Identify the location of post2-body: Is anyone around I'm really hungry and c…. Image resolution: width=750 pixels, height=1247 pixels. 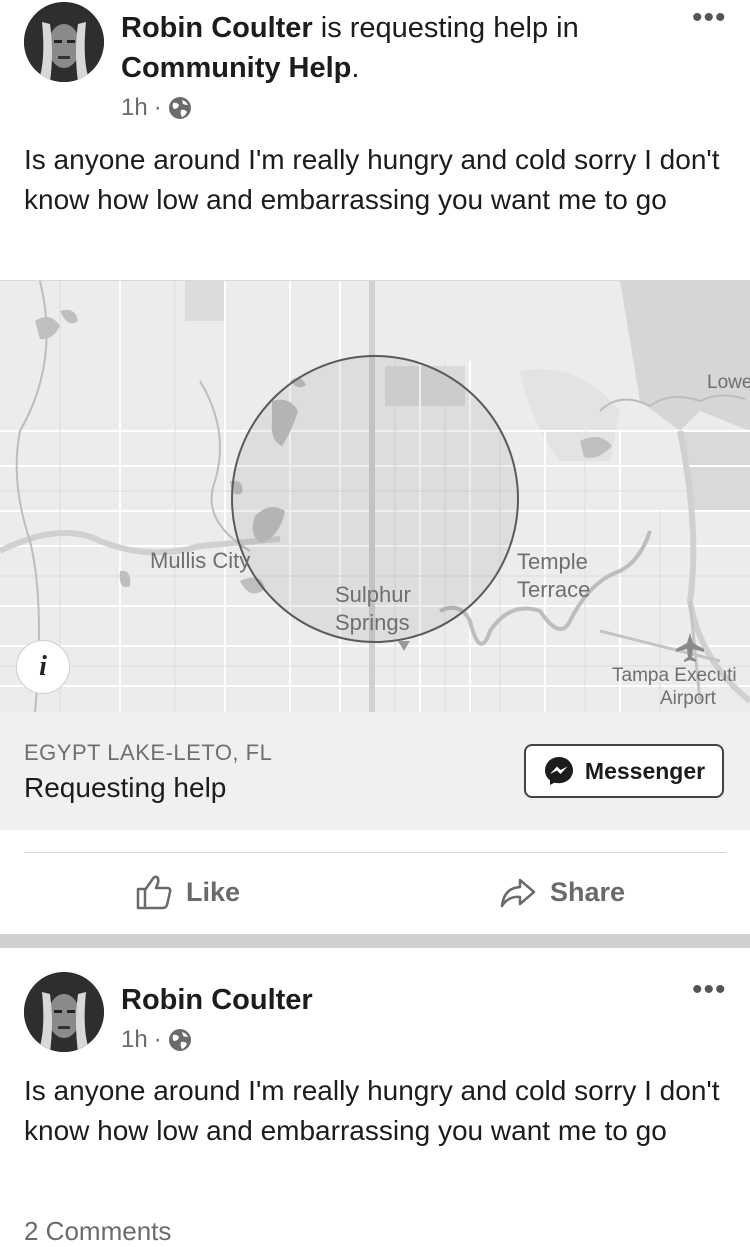
(372, 1110).